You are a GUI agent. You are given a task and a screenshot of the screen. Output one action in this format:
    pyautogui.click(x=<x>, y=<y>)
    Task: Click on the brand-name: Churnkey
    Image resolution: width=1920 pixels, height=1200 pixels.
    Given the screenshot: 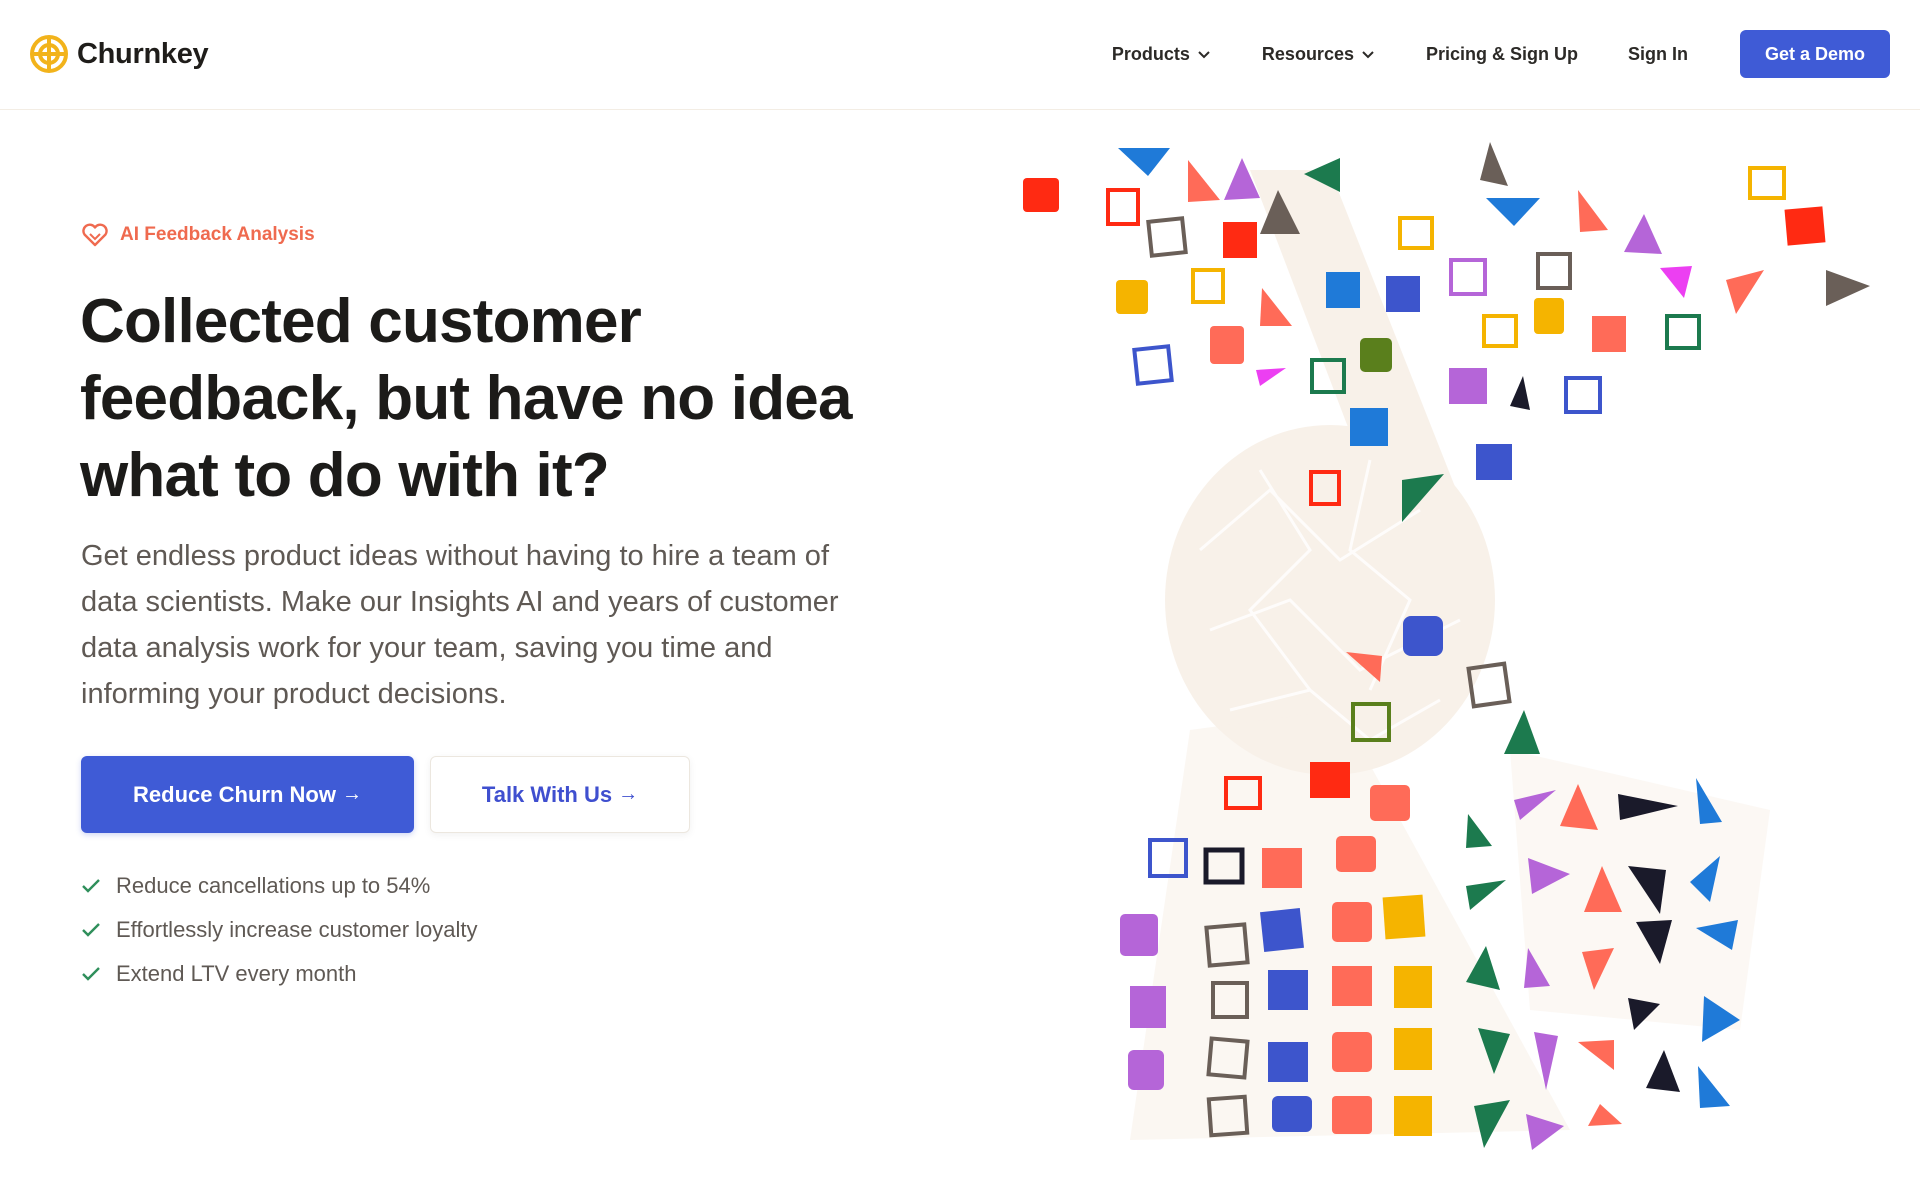 What is the action you would take?
    pyautogui.click(x=143, y=53)
    